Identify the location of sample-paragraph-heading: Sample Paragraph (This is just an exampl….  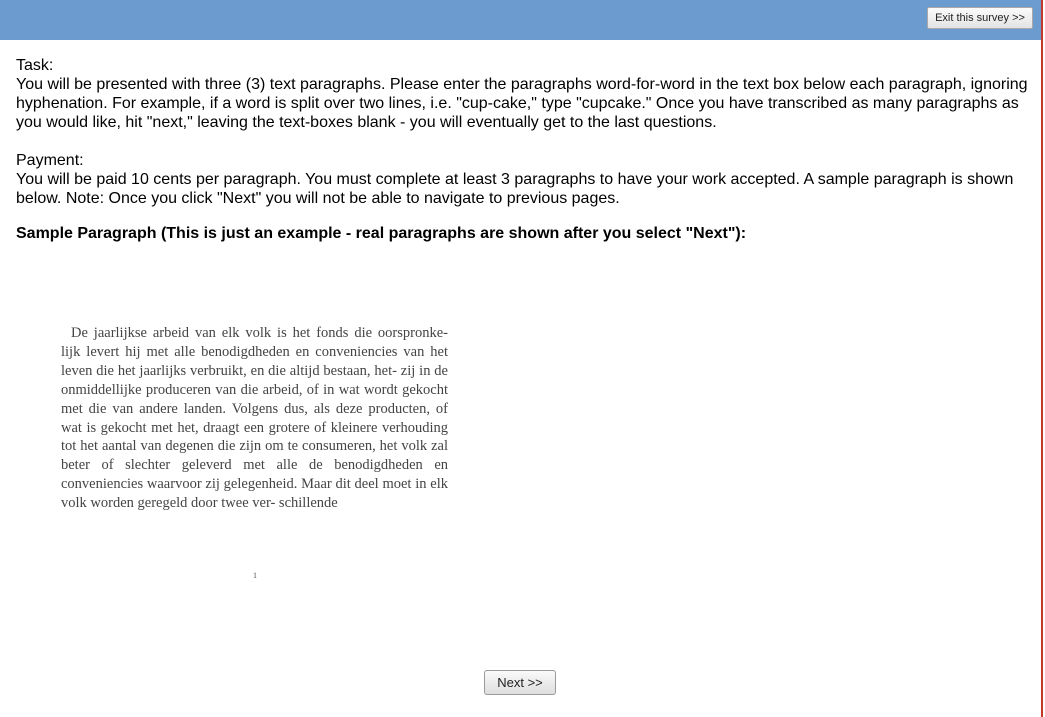
(381, 233).